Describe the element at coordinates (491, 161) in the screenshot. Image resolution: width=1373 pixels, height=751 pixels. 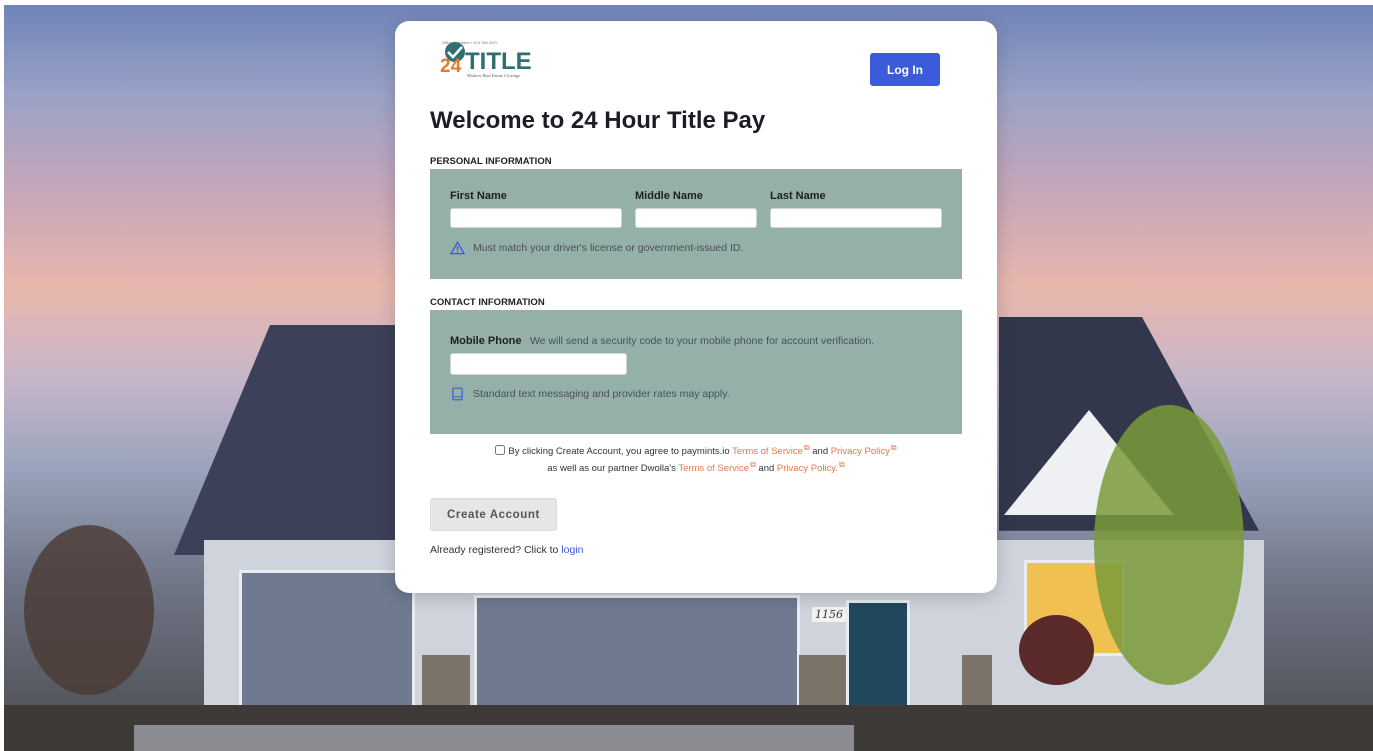
I see `personal-info-heading: PERSONAL INFORMATION` at that location.